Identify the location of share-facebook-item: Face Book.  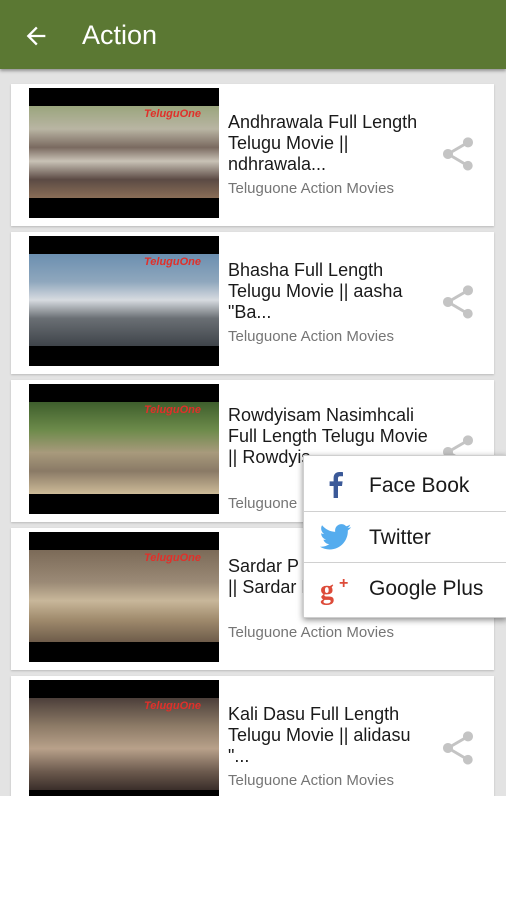
(405, 485).